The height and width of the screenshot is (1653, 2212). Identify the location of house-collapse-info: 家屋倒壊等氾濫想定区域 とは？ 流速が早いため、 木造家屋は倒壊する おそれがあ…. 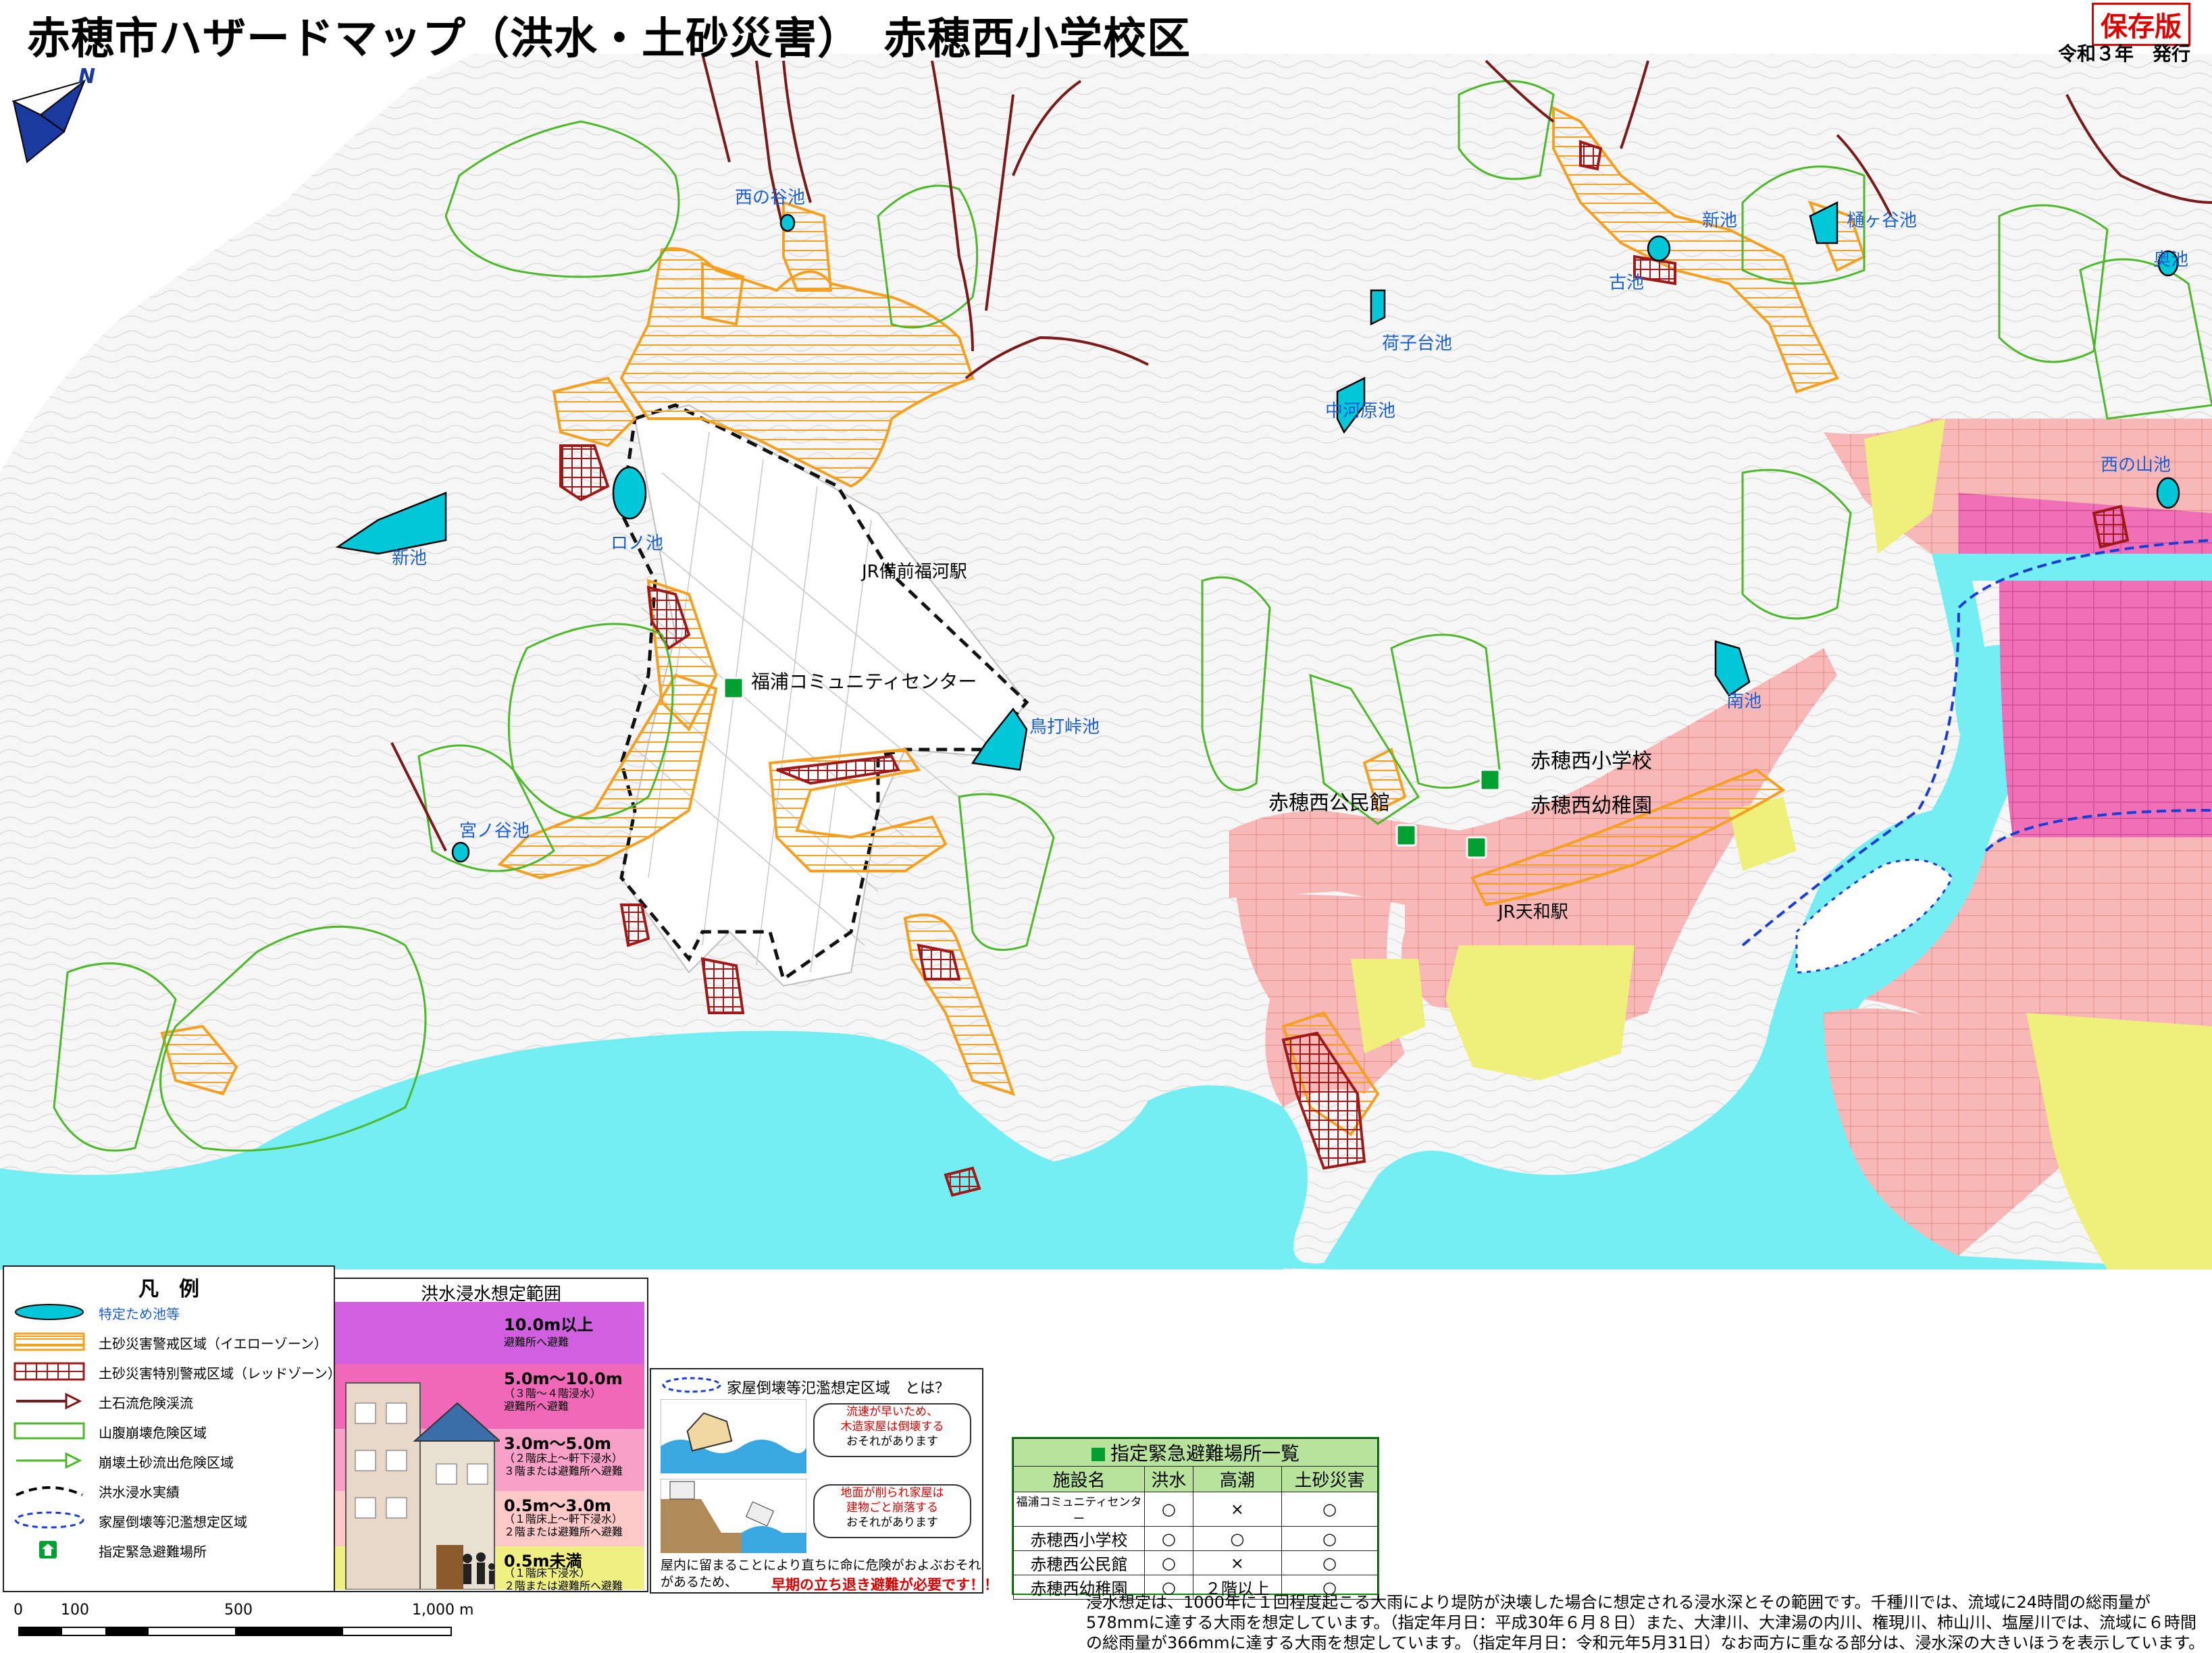
(824, 1481).